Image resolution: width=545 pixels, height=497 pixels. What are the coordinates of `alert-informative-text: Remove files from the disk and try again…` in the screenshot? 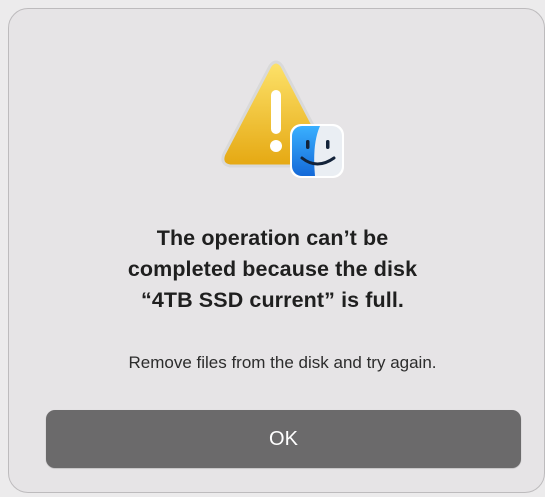 It's located at (282, 362).